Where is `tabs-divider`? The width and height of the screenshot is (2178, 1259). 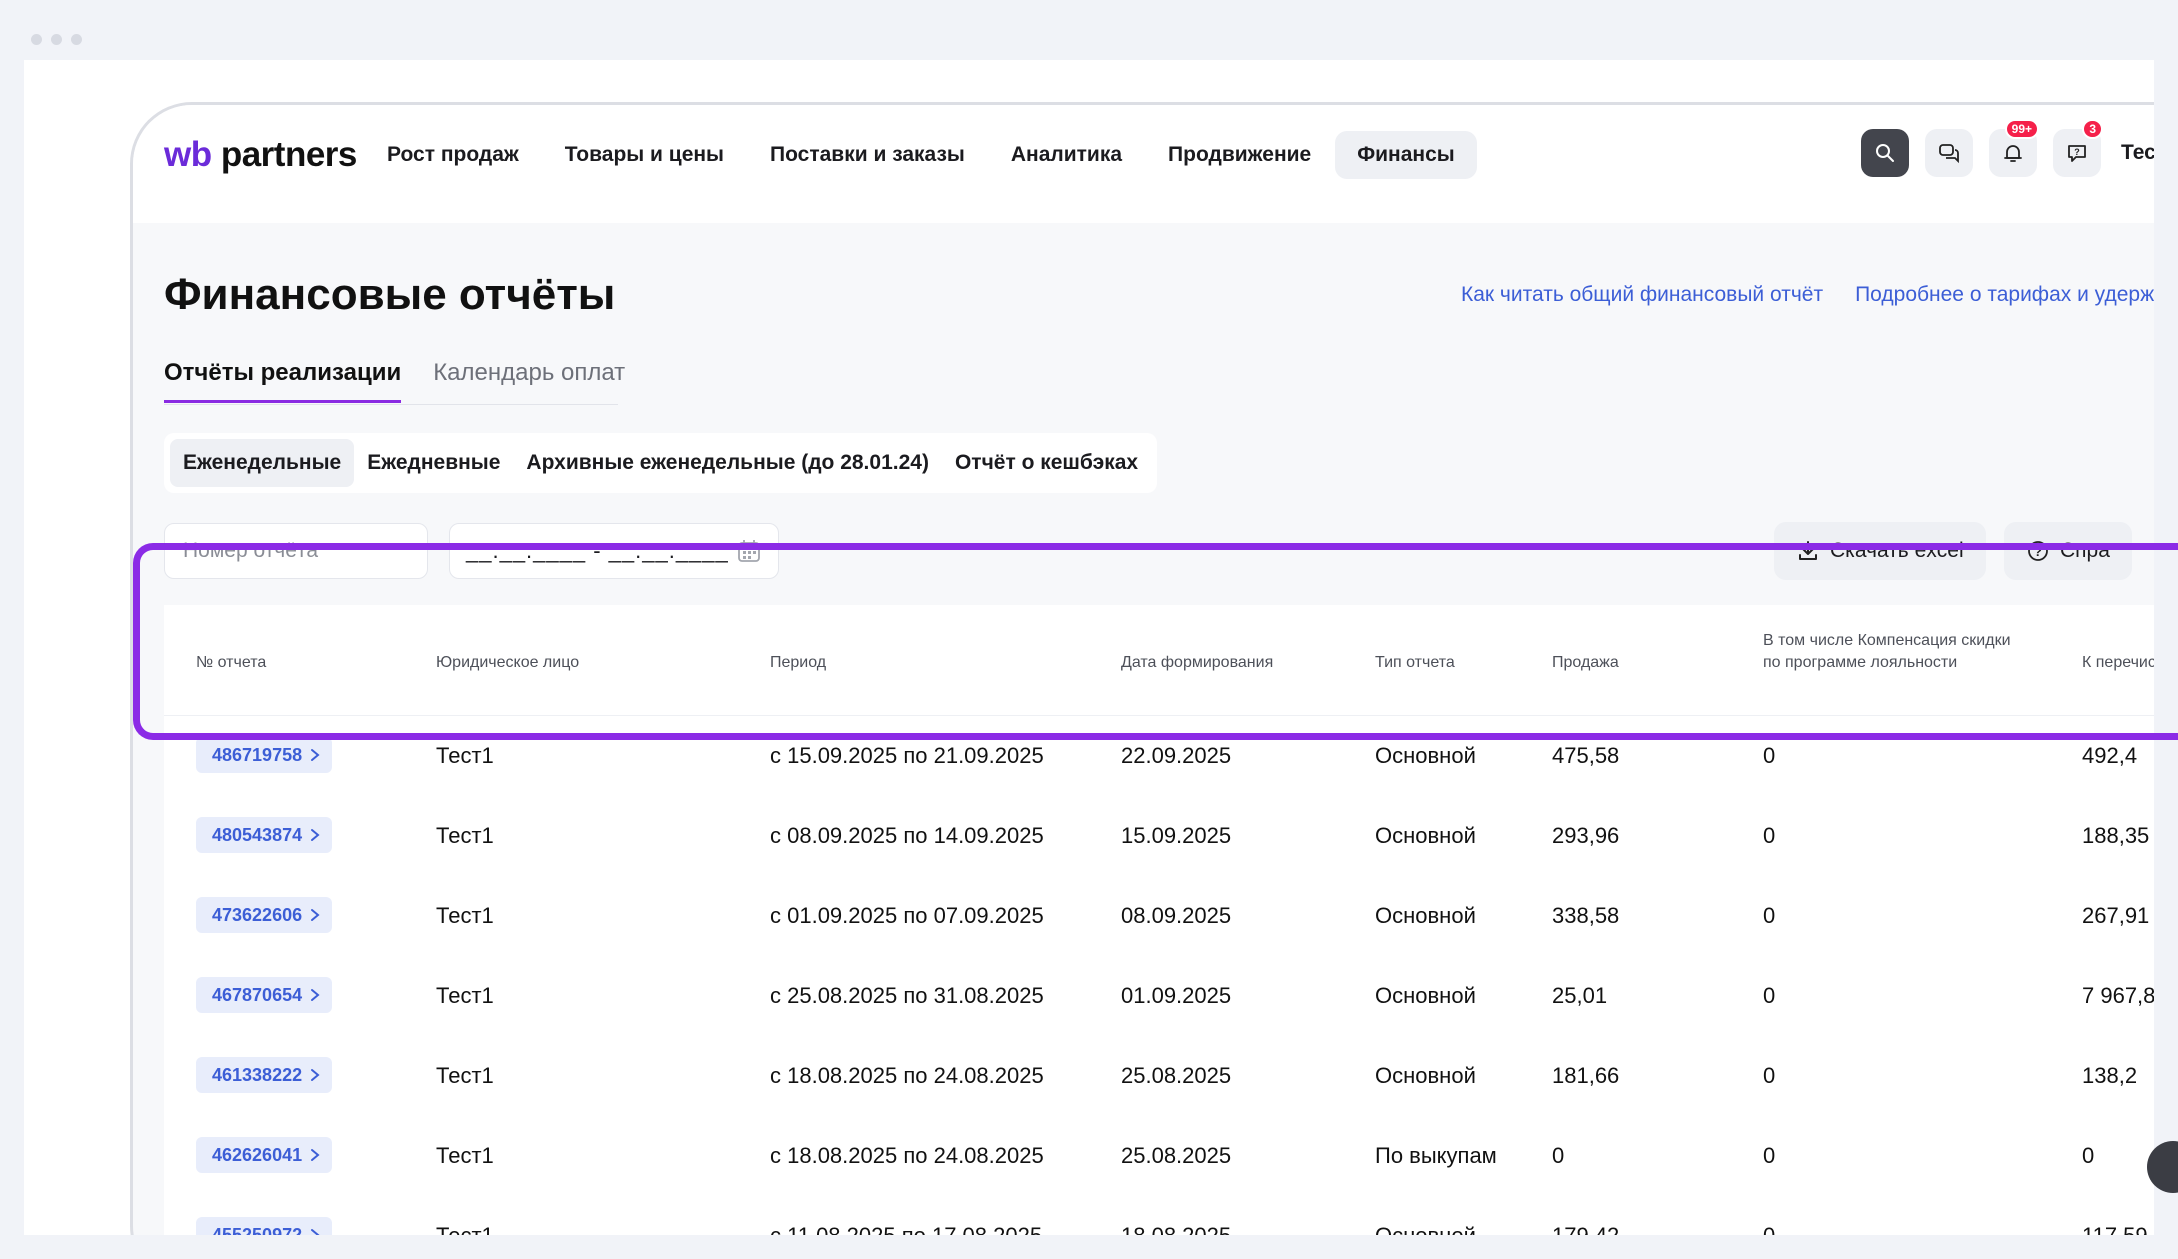 tabs-divider is located at coordinates (391, 404).